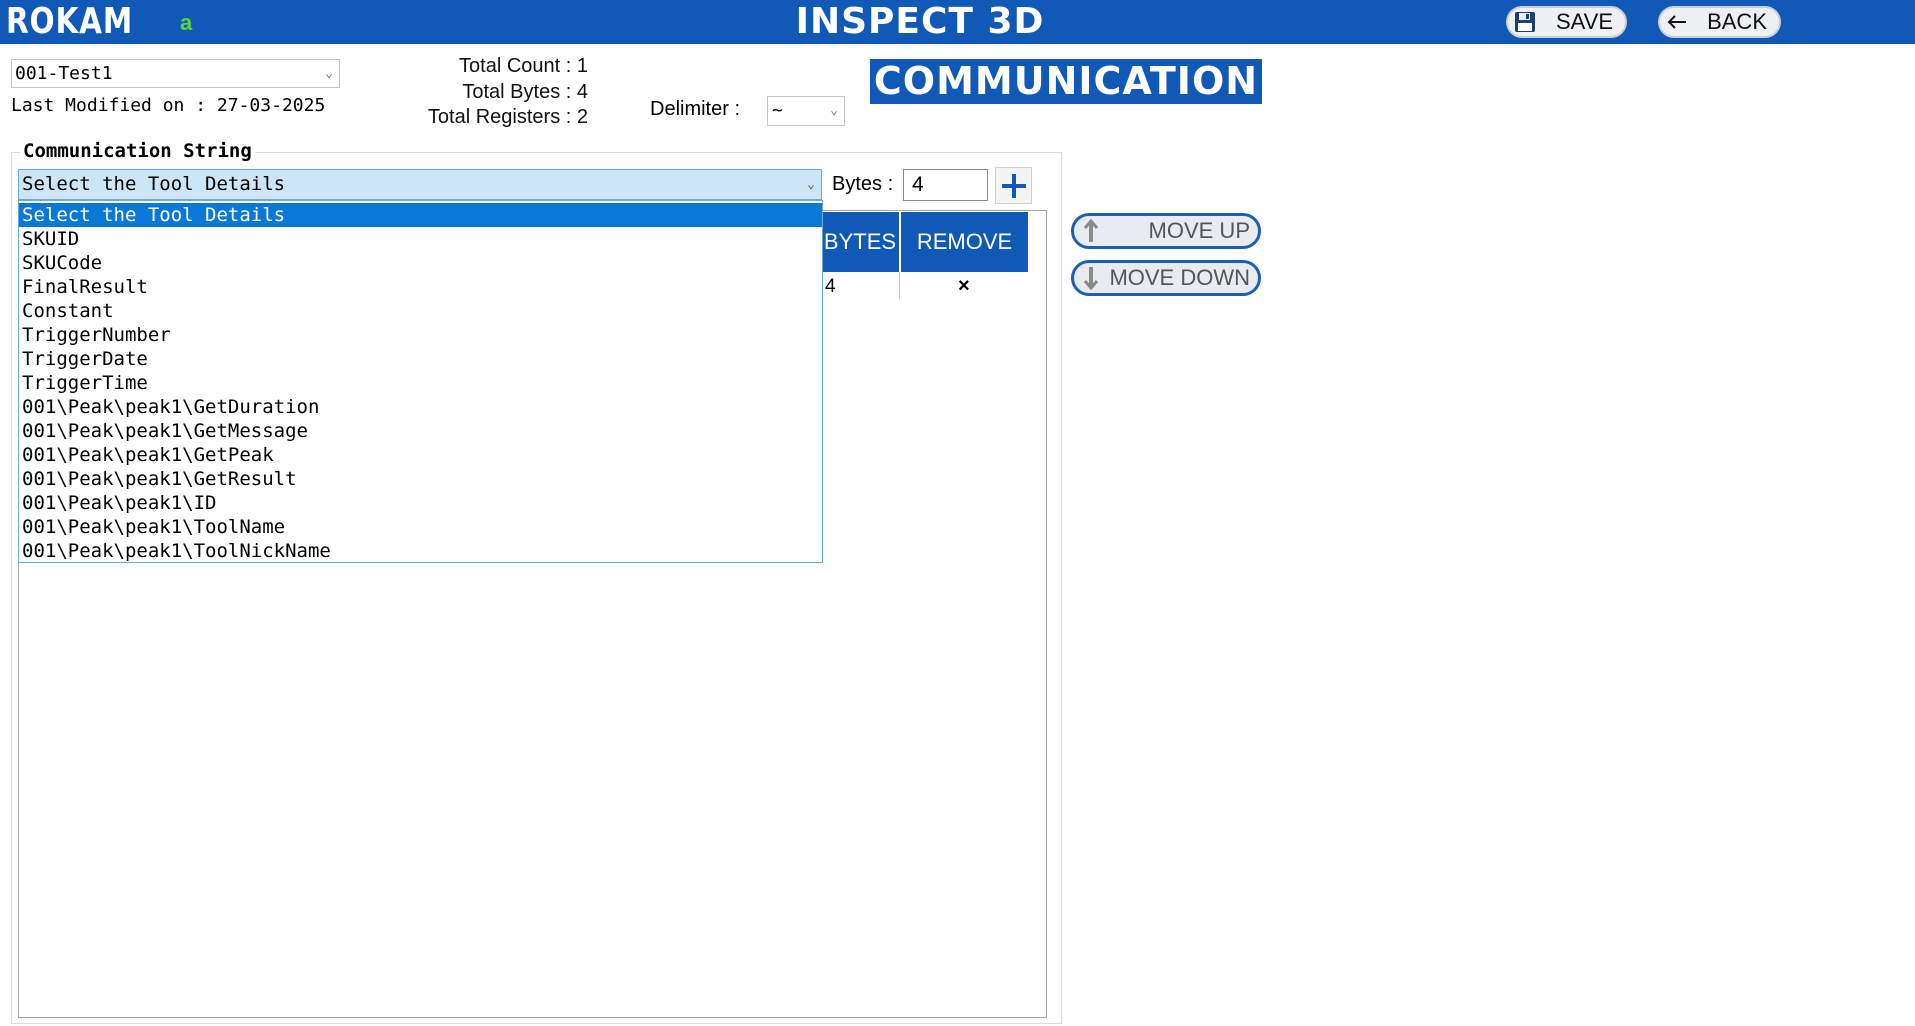 This screenshot has width=1915, height=1026. I want to click on app-logo: ROKAM, so click(70, 21).